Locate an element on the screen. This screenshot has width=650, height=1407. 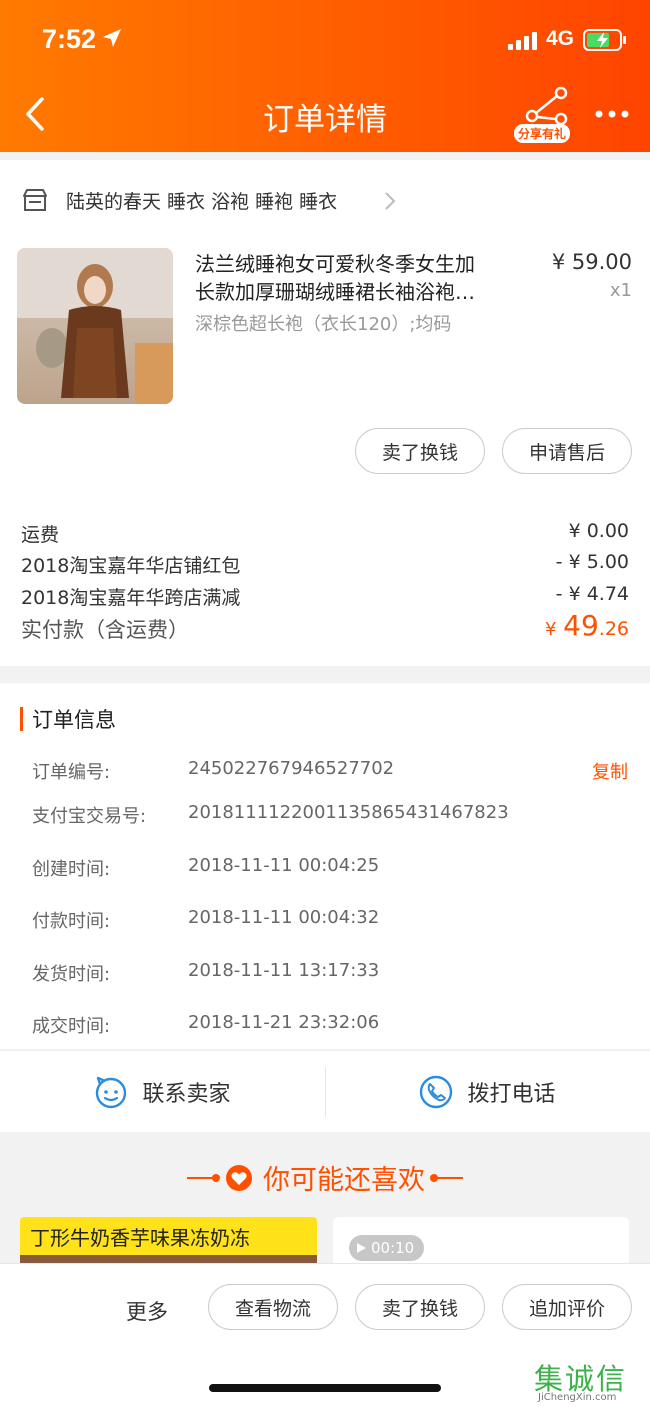
alipay-trade-number-row: 支付宝交易号: 2018111122001135865431467823 is located at coordinates (330, 815).